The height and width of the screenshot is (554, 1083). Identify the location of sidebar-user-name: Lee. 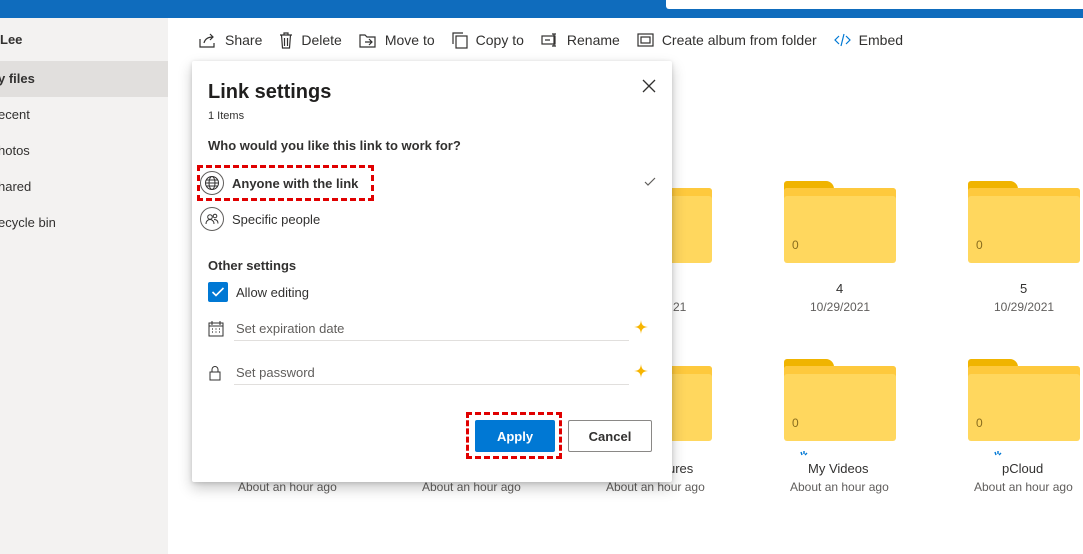
(11, 39).